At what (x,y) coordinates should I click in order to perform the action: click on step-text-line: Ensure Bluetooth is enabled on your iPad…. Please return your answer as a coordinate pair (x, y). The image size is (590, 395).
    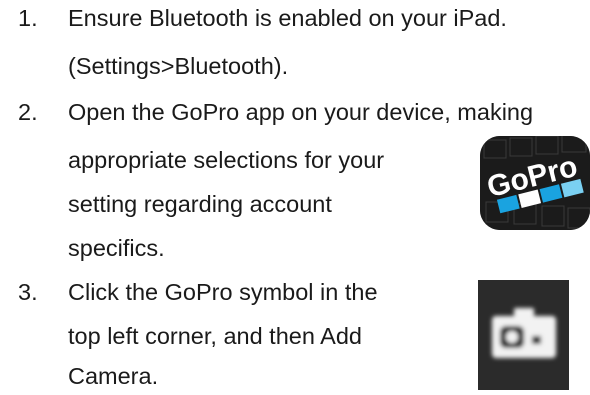
    Looking at the image, I should click on (287, 18).